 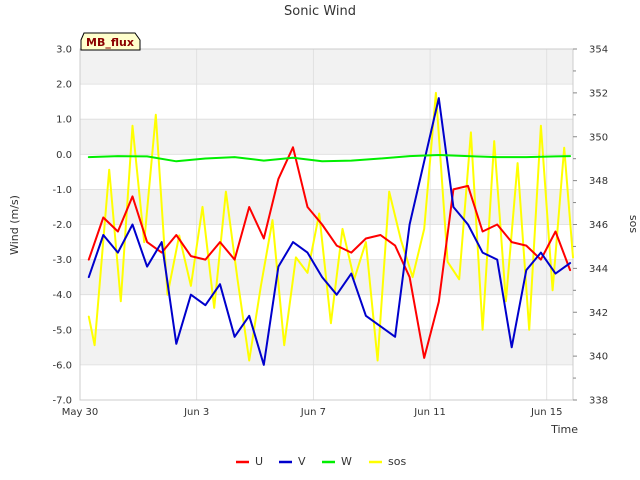 I want to click on y-tick-label: -7.0, so click(x=62, y=401).